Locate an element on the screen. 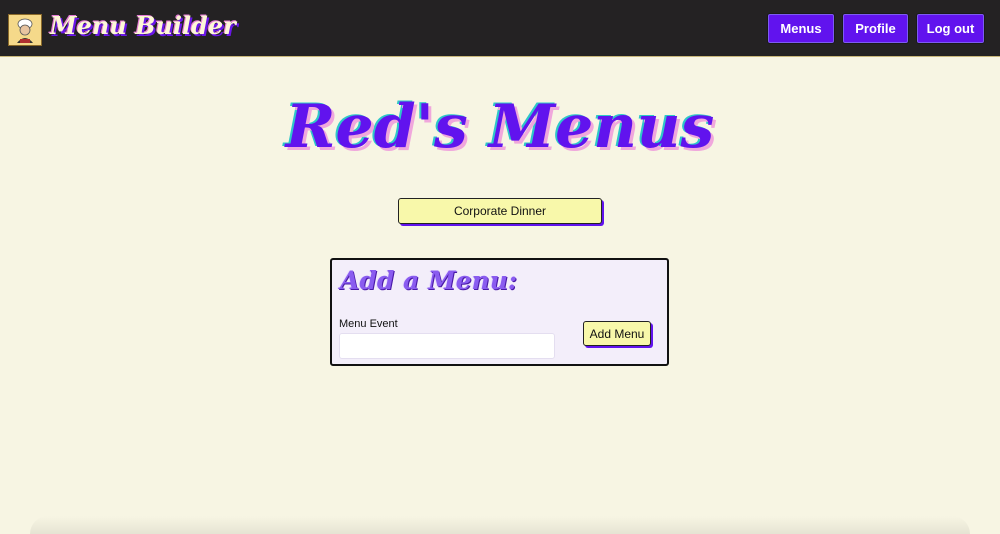  menu-item-button: Corporate Dinner is located at coordinates (500, 211).